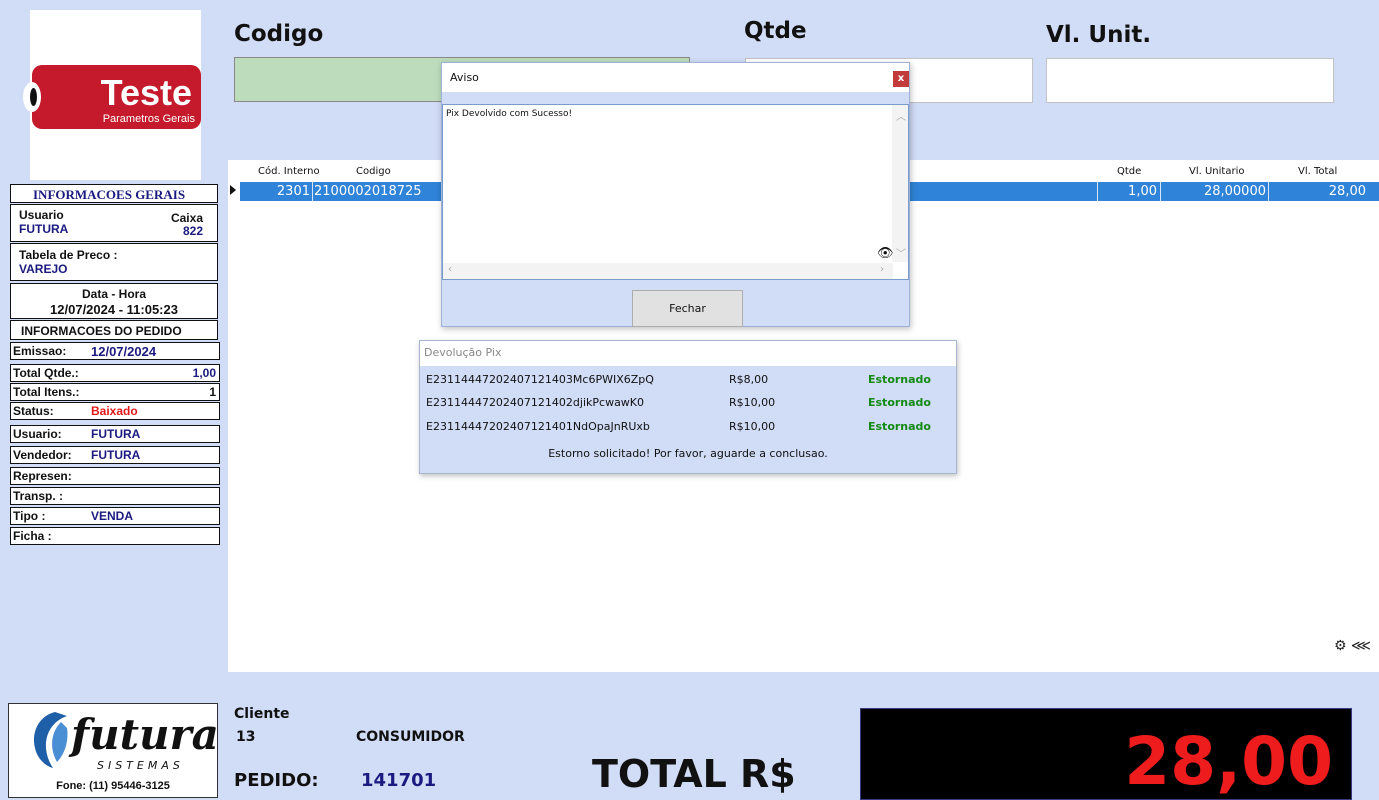 The image size is (1379, 800). What do you see at coordinates (410, 737) in the screenshot?
I see `cliente-name: CONSUMIDOR` at bounding box center [410, 737].